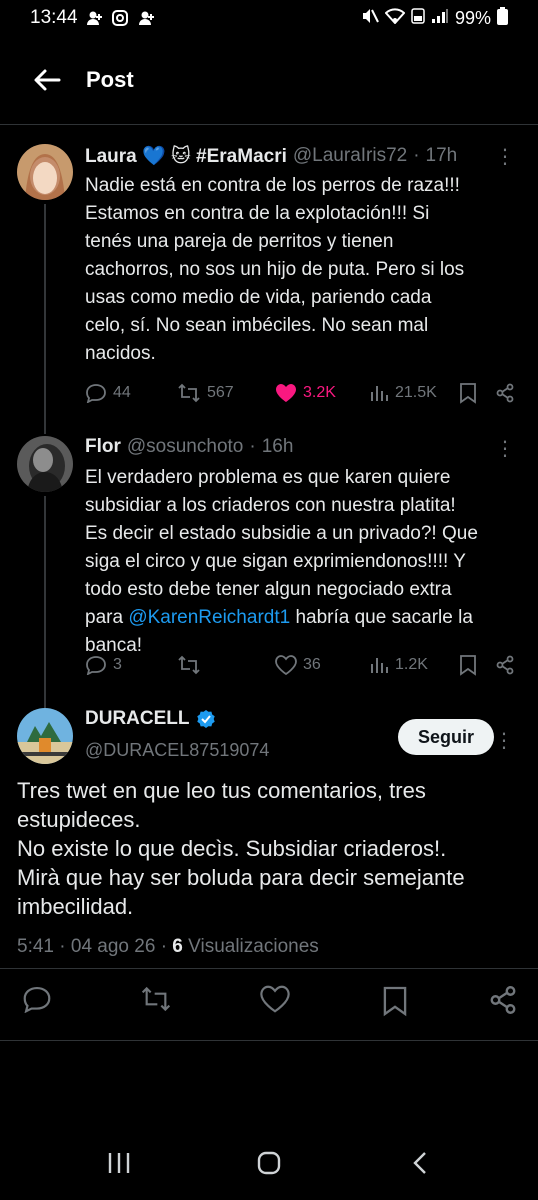  I want to click on heart-filled-icon, so click(286, 393).